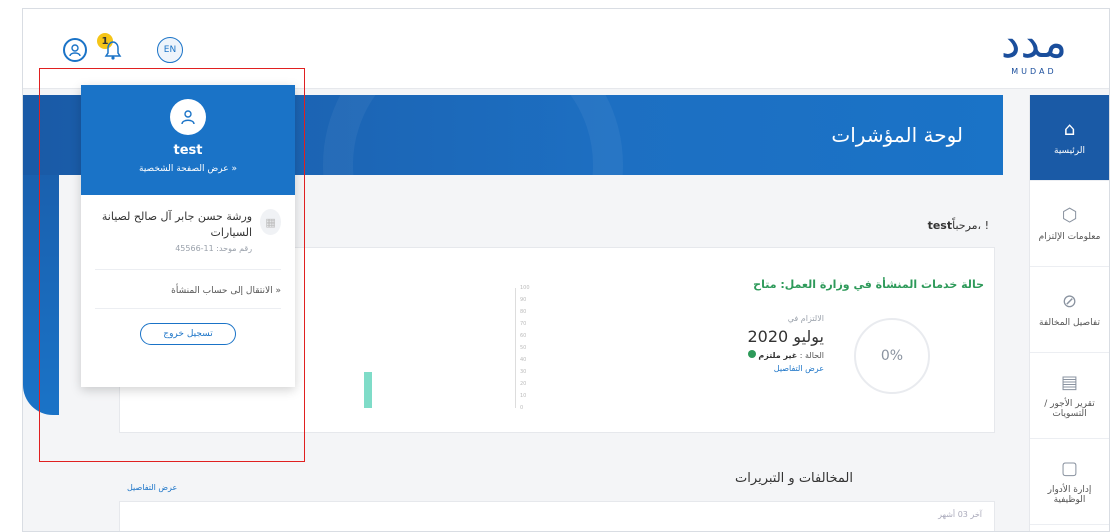  I want to click on sidebar-item-wage-report: ▤ تقرير الأجور / التسويات, so click(1069, 396).